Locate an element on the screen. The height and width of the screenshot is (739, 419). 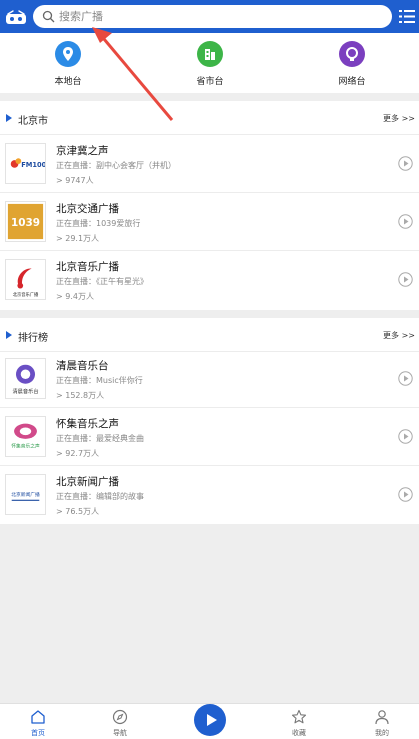
globe-icon is located at coordinates (352, 54).